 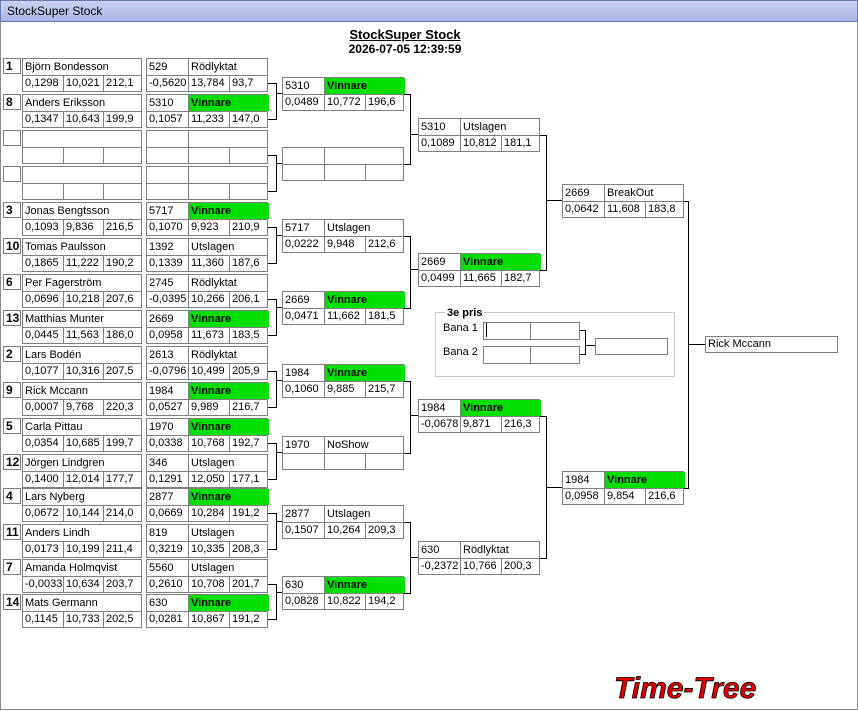 What do you see at coordinates (555, 355) in the screenshot?
I see `lane2-result-input` at bounding box center [555, 355].